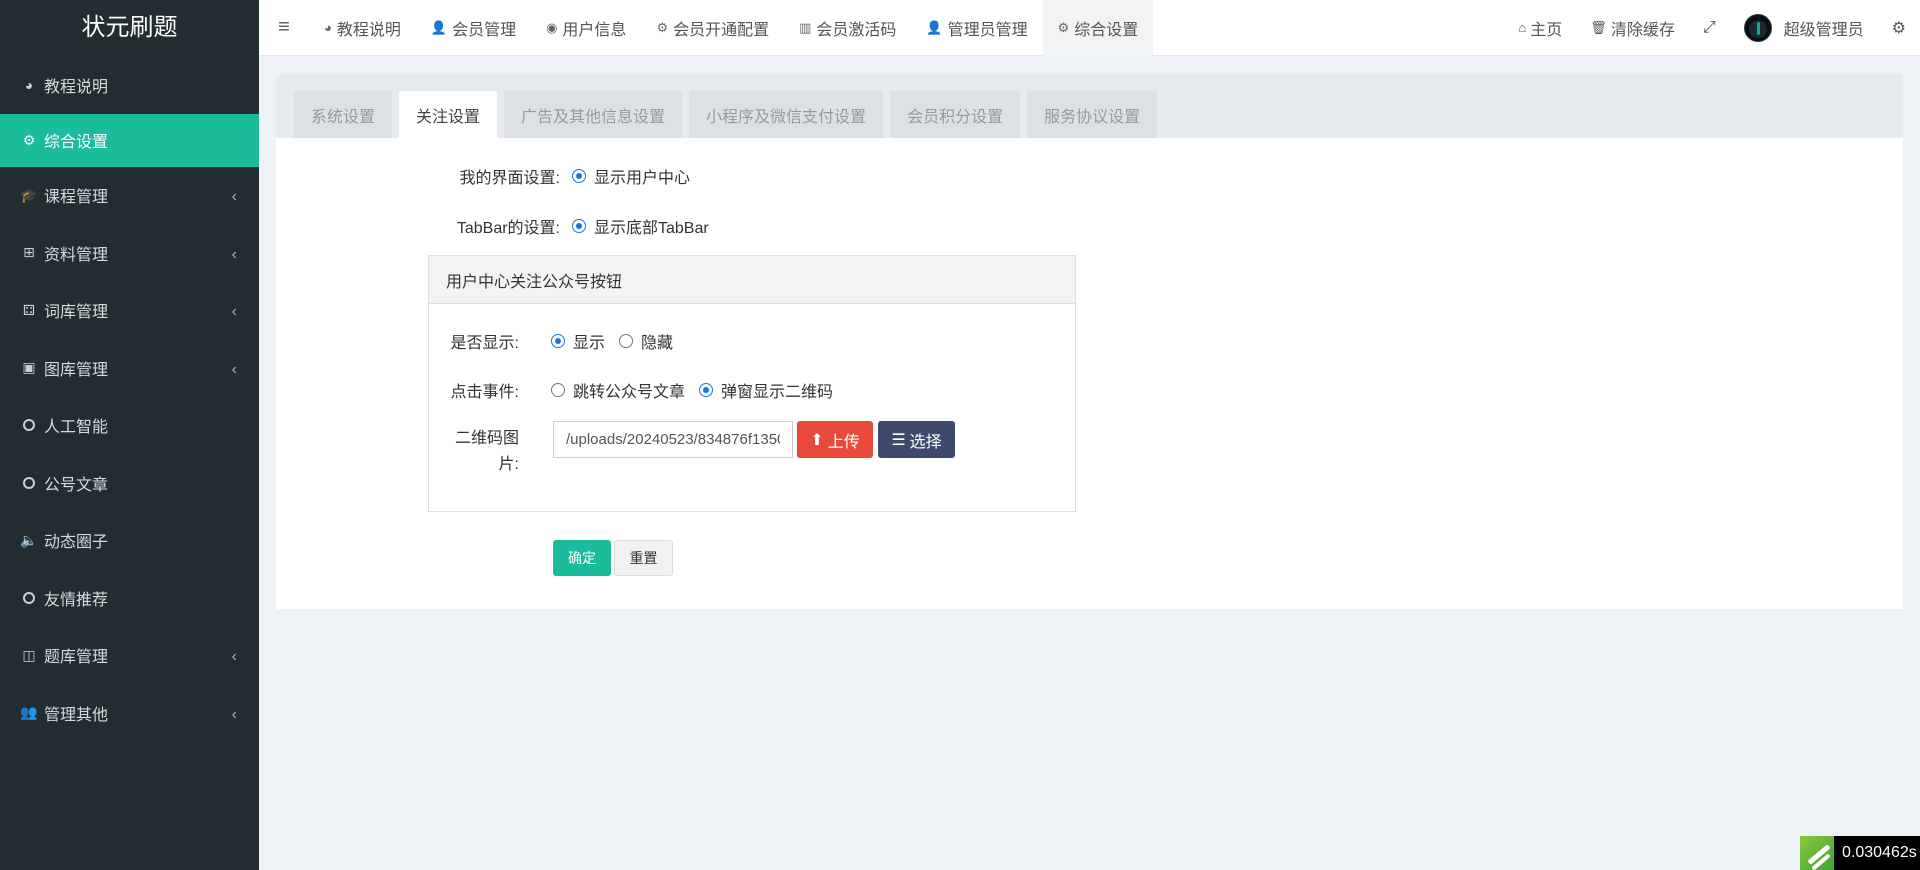 Image resolution: width=1920 pixels, height=870 pixels. I want to click on click-event-row: 点击事件: 跳转公众号文章 弹窗显示二维码, so click(648, 390).